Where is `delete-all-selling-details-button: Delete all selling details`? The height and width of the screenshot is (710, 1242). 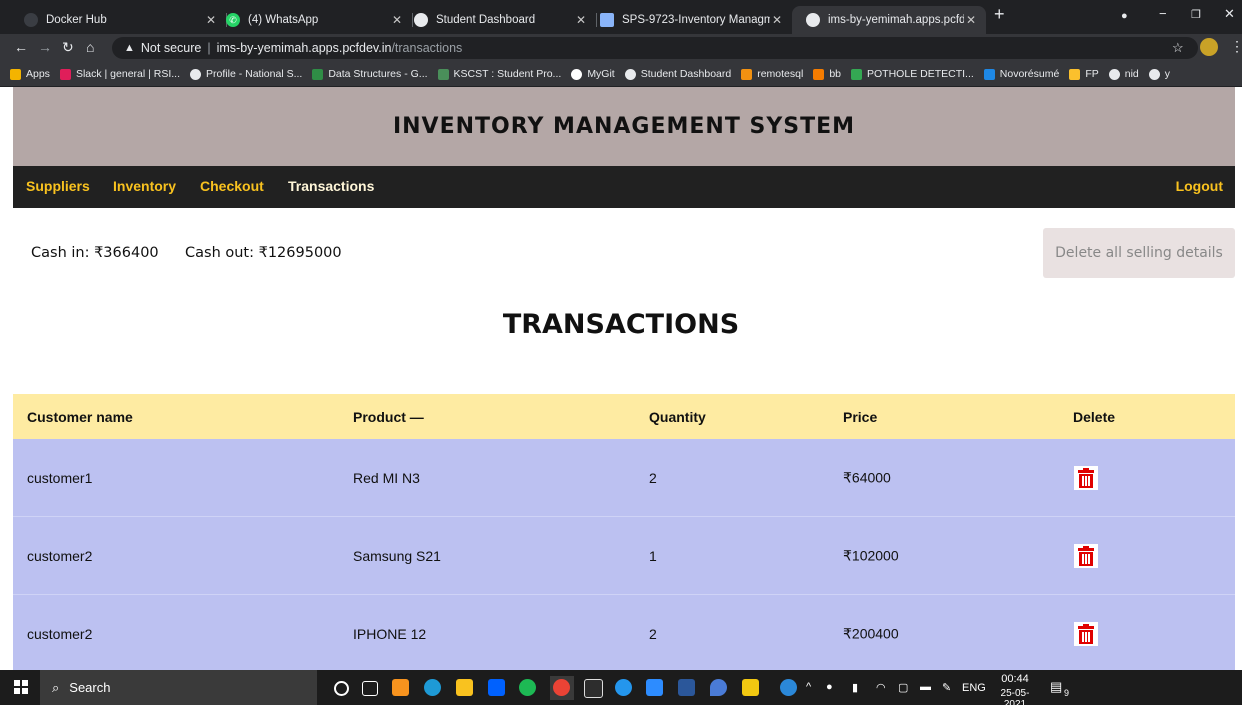
delete-all-selling-details-button: Delete all selling details is located at coordinates (1139, 253).